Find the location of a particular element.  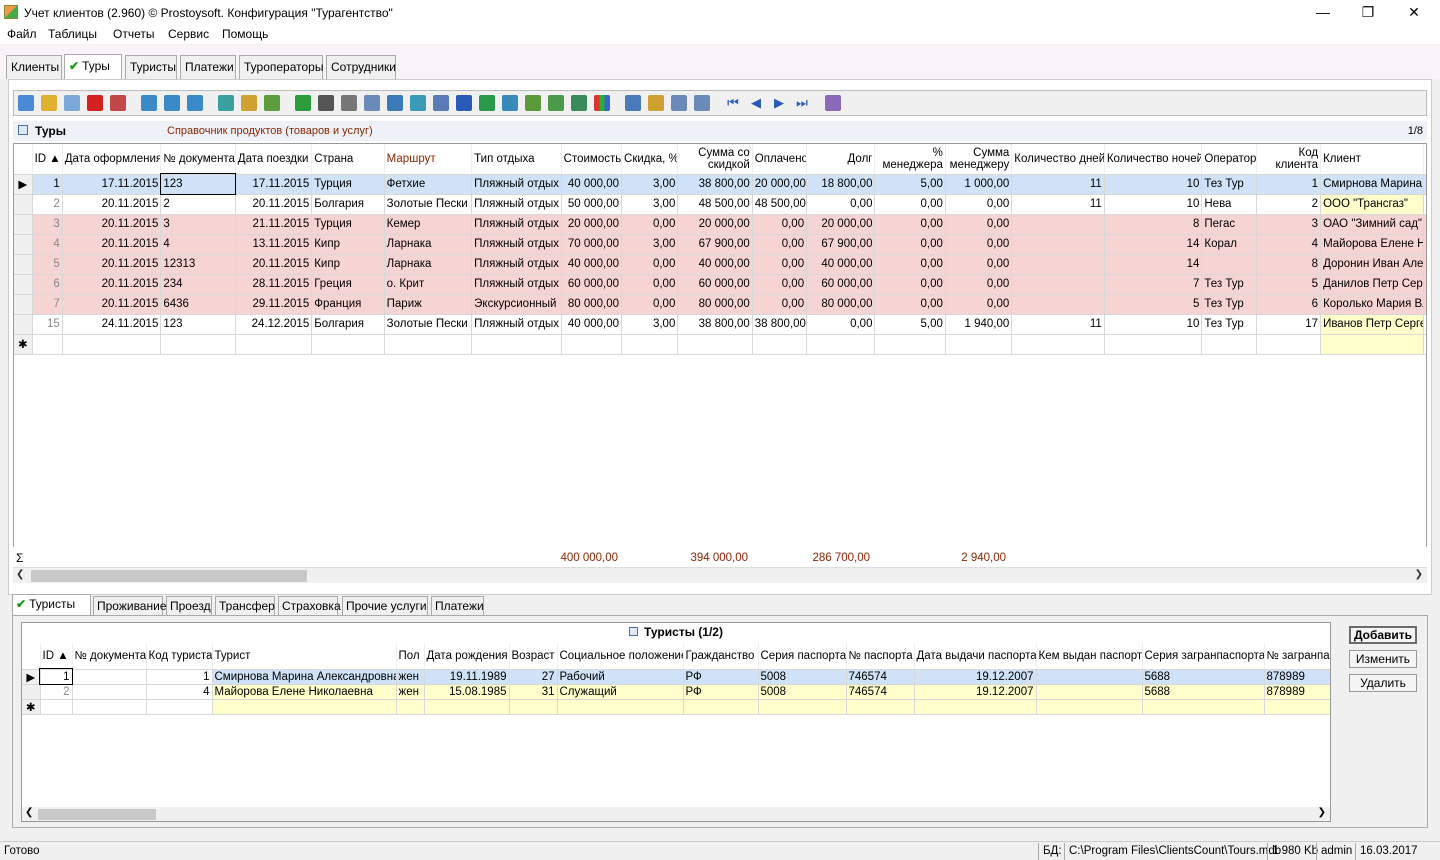

cell-client-code: 3 is located at coordinates (1289, 224).